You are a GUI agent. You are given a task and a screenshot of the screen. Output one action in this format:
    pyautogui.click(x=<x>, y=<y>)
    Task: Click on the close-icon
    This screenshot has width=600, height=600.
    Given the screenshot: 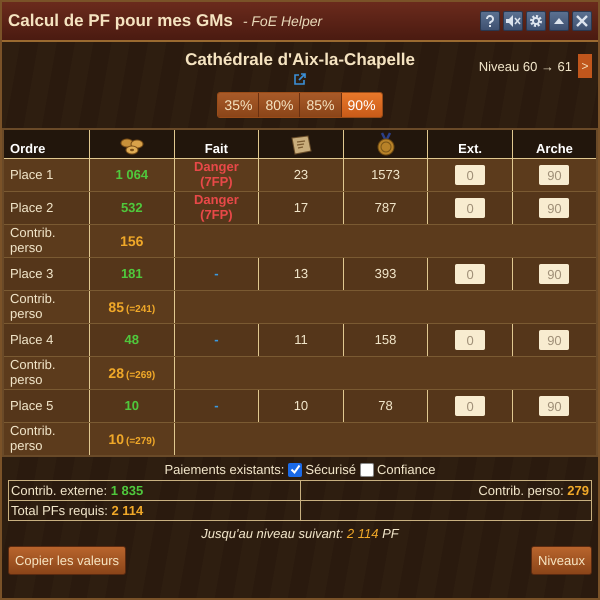 What is the action you would take?
    pyautogui.click(x=582, y=21)
    